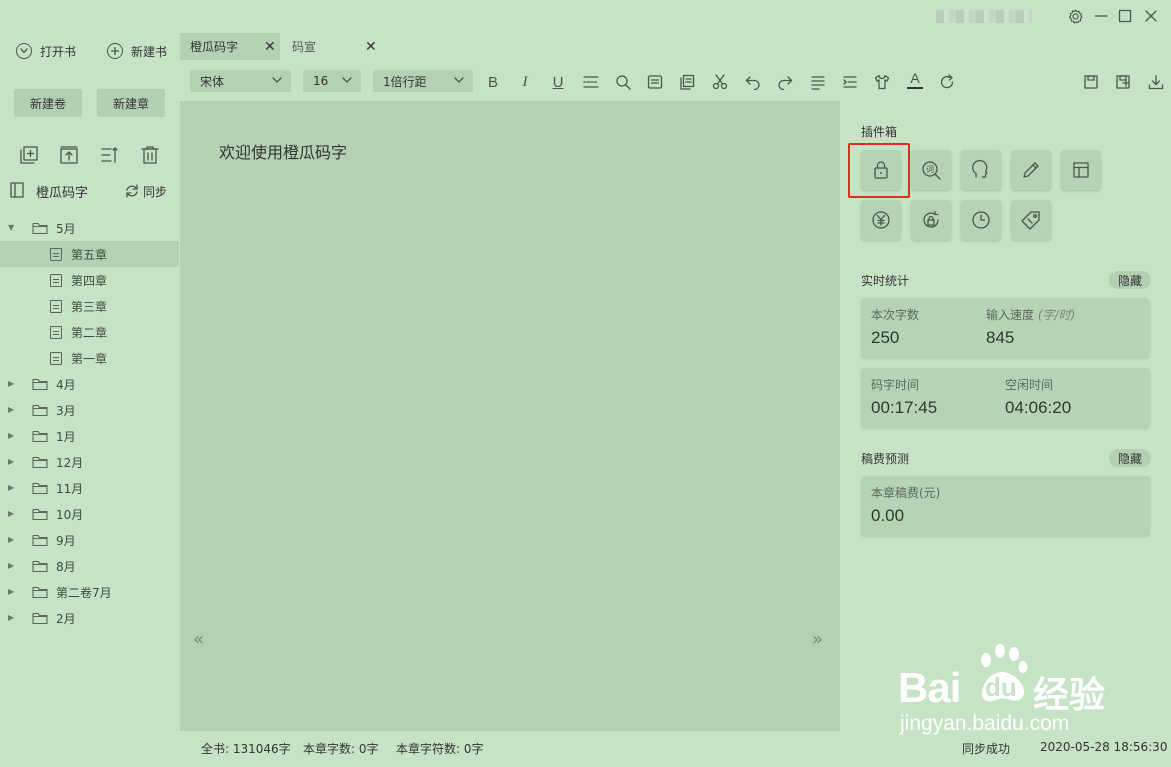  What do you see at coordinates (850, 82) in the screenshot?
I see `indent-icon` at bounding box center [850, 82].